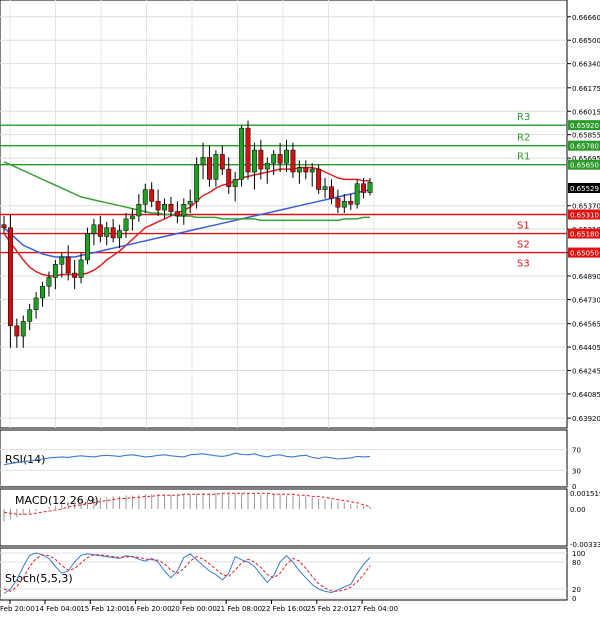 Image resolution: width=600 pixels, height=621 pixels. I want to click on current-price-label: 0.65529, so click(584, 189).